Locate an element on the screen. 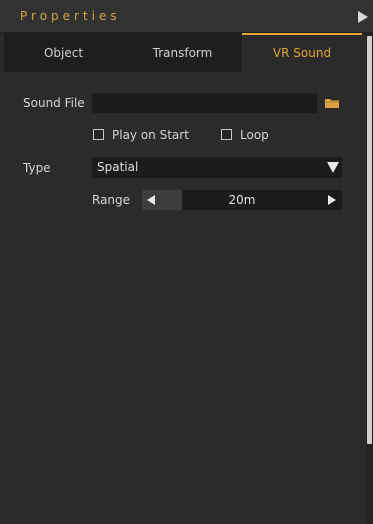  panel-title: Properties is located at coordinates (70, 16).